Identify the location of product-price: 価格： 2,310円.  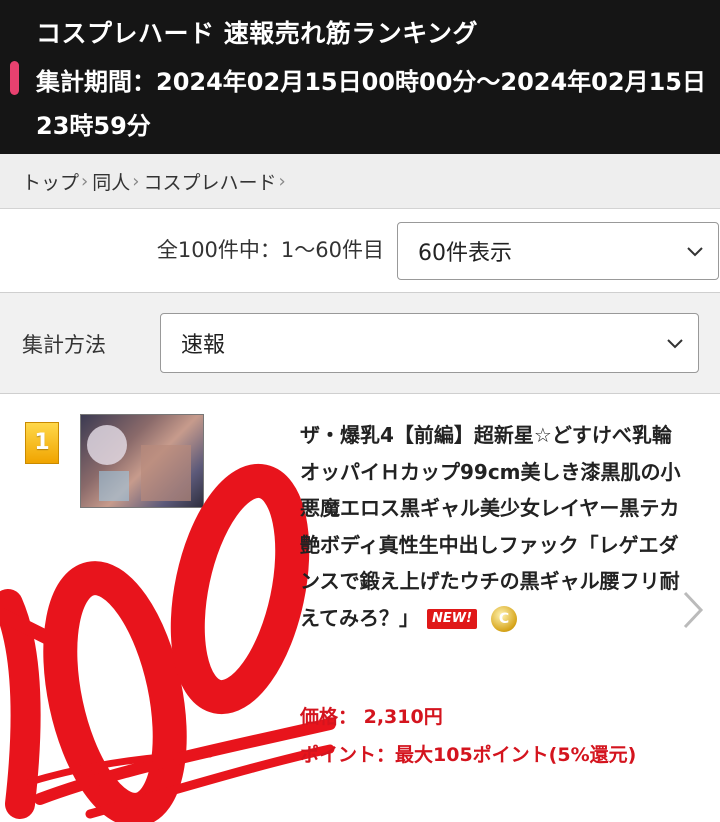
(371, 717).